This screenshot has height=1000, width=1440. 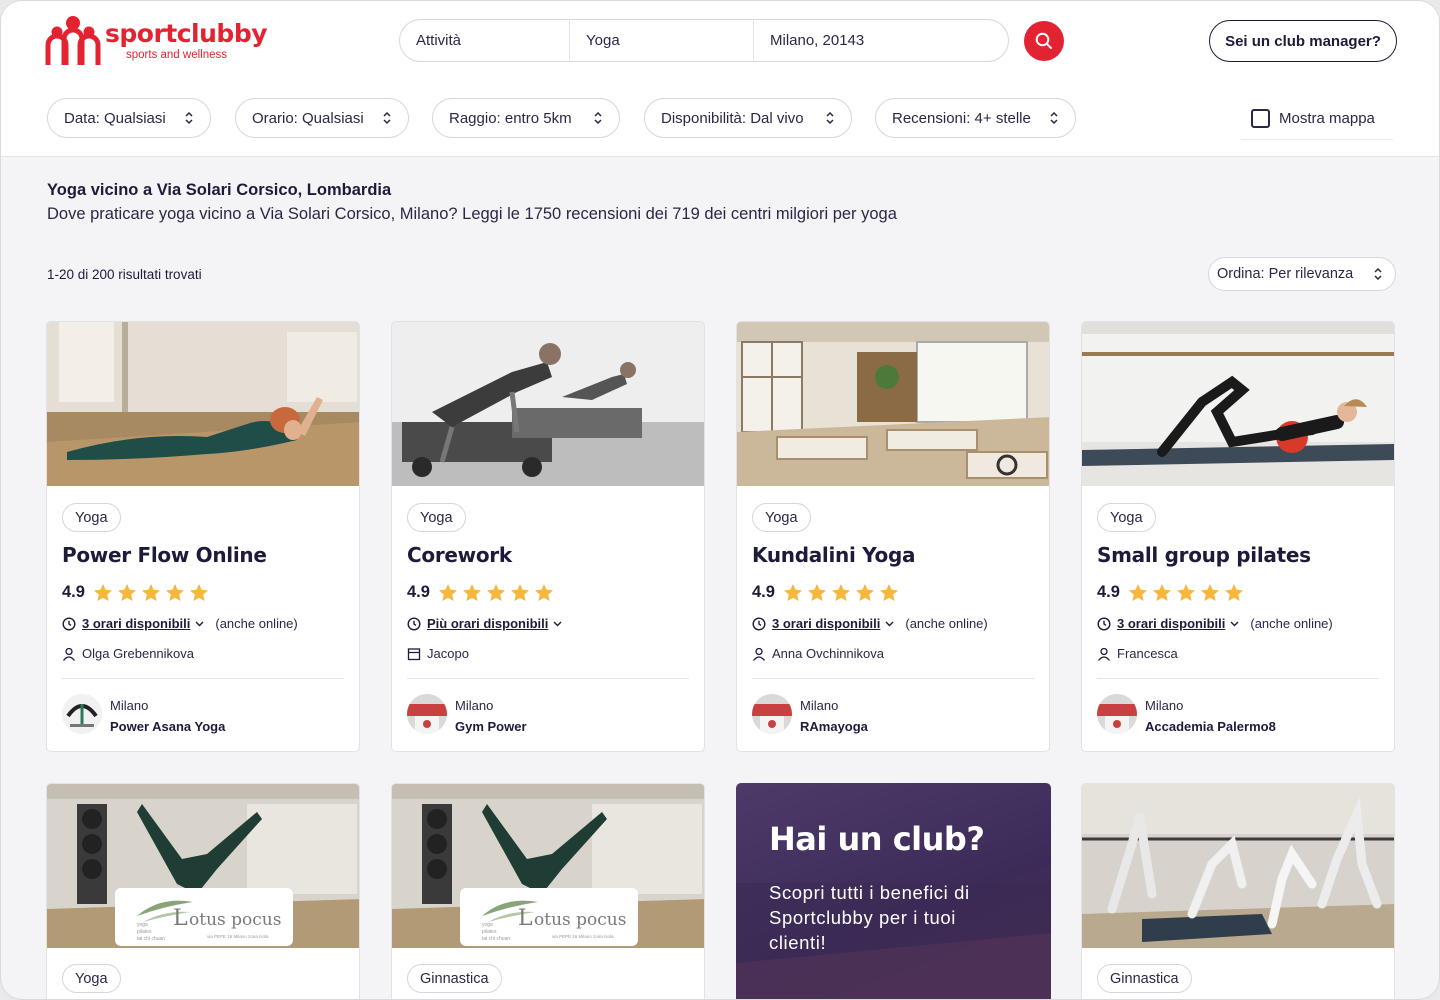 What do you see at coordinates (834, 726) in the screenshot?
I see `club-name: RAmayoga` at bounding box center [834, 726].